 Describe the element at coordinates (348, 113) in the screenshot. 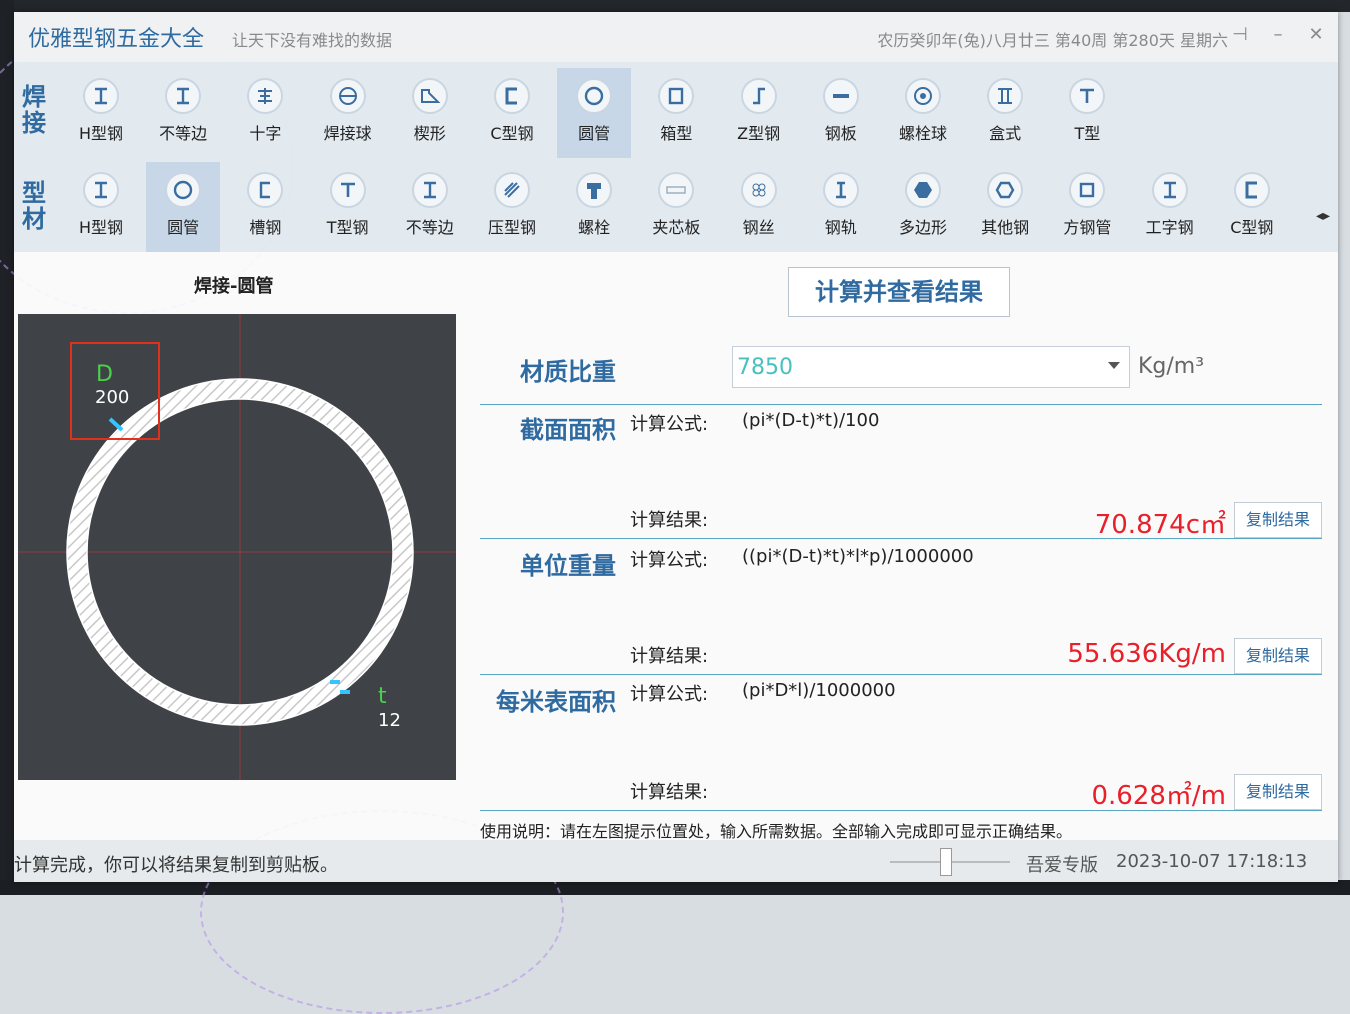

I see `welded-tool-welded-ball: 焊接球` at that location.